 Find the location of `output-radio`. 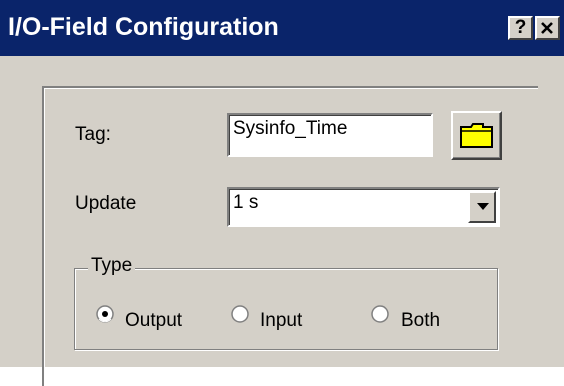

output-radio is located at coordinates (105, 314).